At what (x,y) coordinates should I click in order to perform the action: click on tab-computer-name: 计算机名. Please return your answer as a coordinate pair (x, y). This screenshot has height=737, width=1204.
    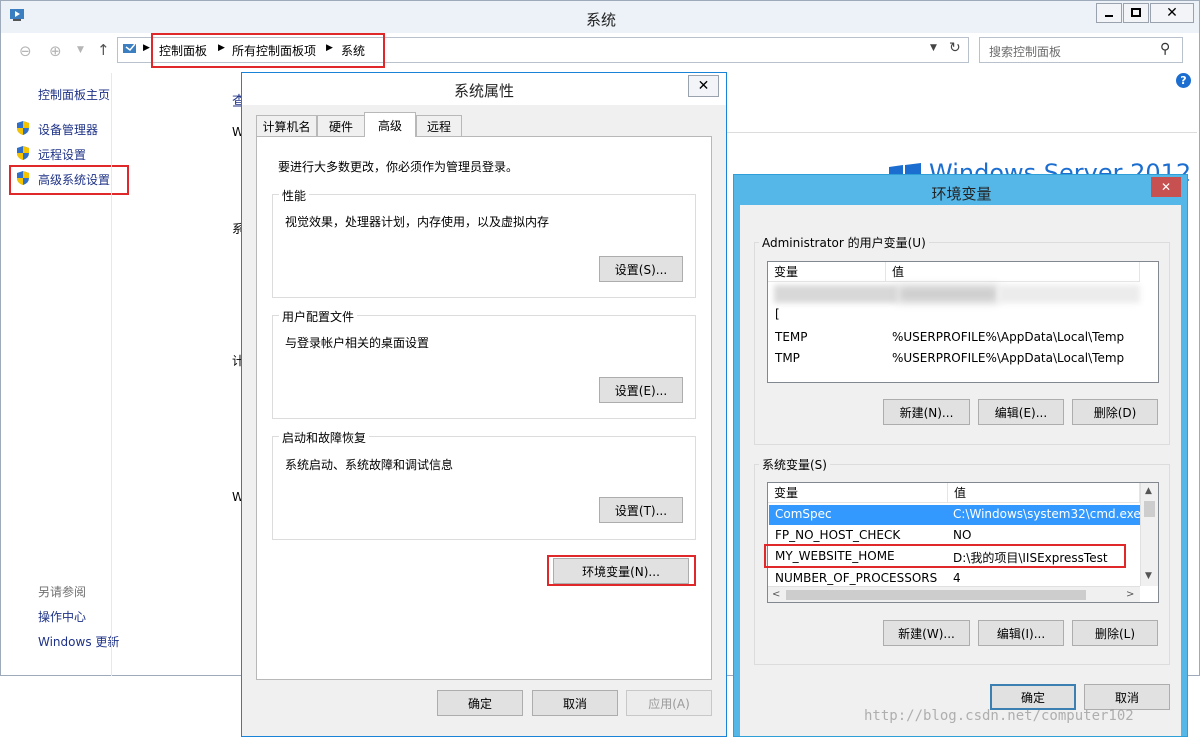
    Looking at the image, I should click on (286, 125).